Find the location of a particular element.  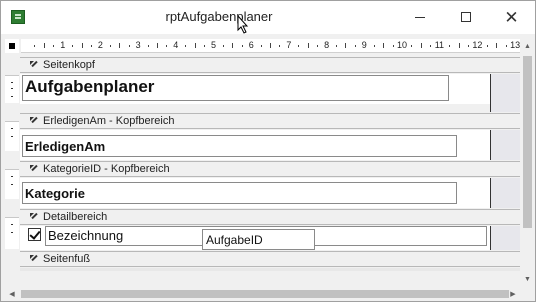

minimize-icon is located at coordinates (419, 17).